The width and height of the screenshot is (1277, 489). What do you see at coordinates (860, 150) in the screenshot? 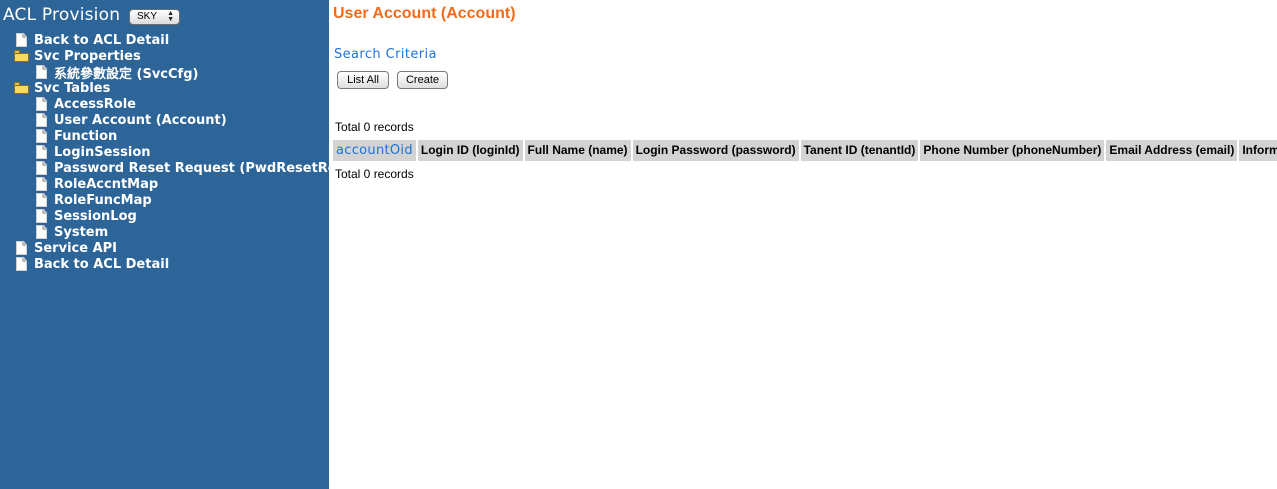
I see `column-header-tenantid: Tanent ID (tenantId)` at bounding box center [860, 150].